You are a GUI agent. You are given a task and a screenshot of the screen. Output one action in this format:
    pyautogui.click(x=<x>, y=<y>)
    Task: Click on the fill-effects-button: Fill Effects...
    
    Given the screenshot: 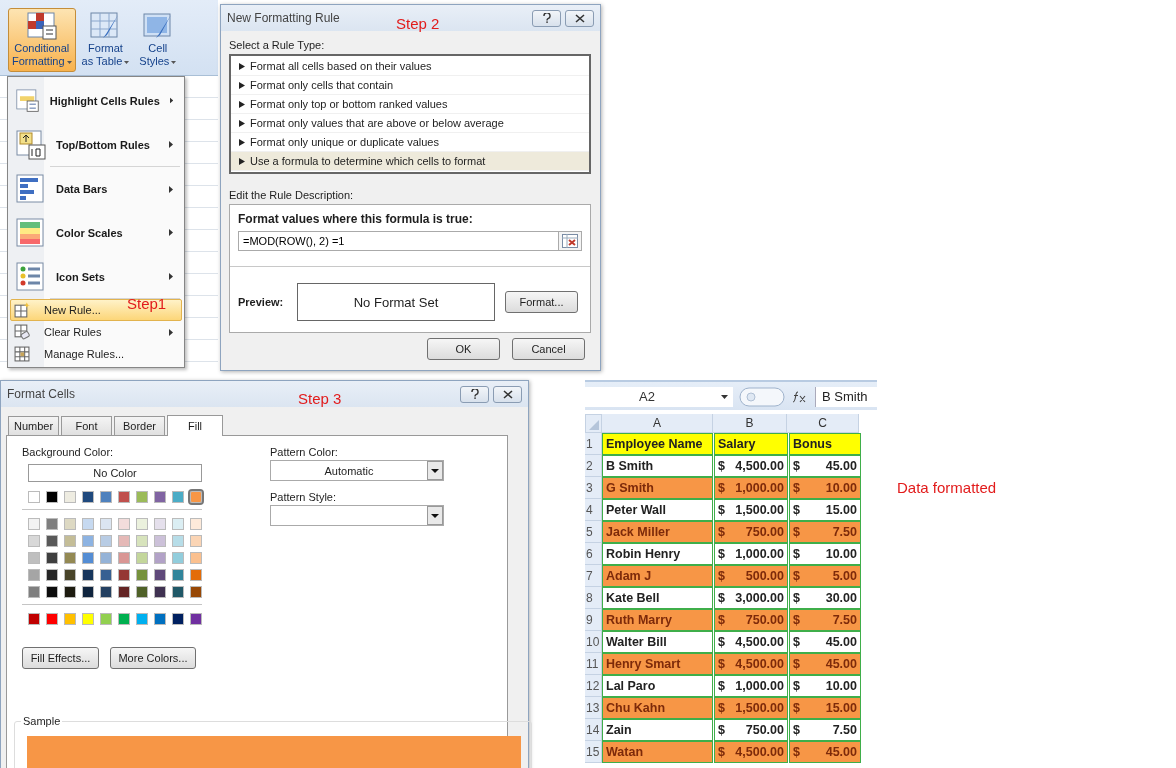 What is the action you would take?
    pyautogui.click(x=60, y=658)
    